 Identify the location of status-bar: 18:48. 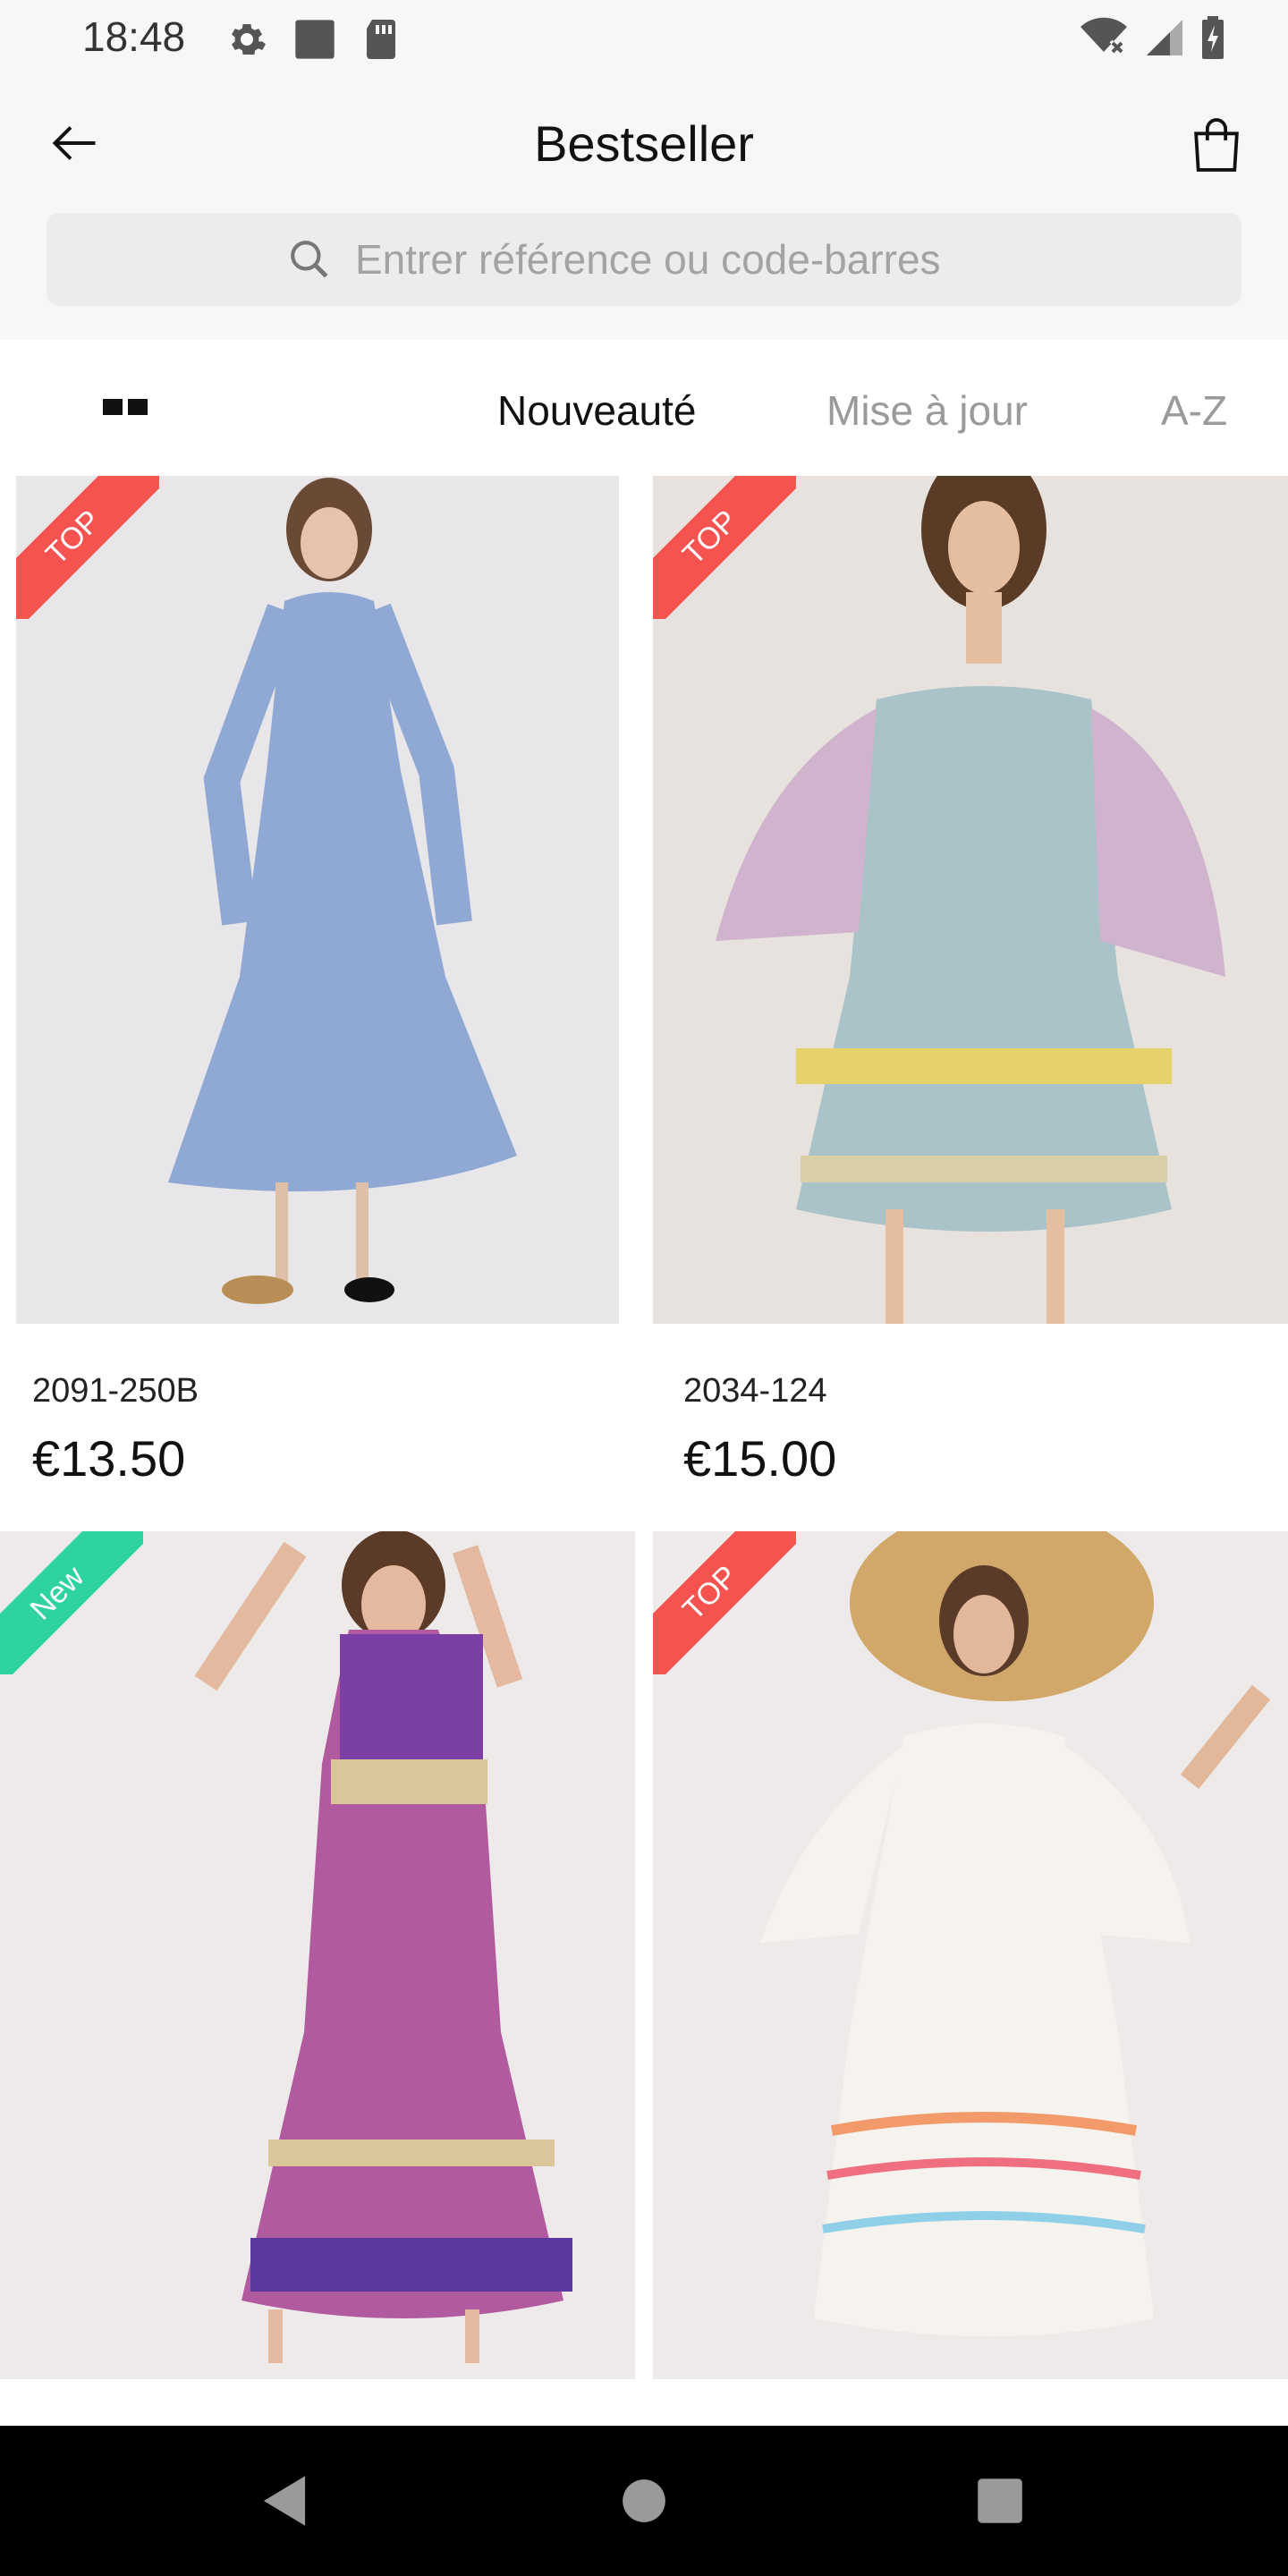
(644, 37).